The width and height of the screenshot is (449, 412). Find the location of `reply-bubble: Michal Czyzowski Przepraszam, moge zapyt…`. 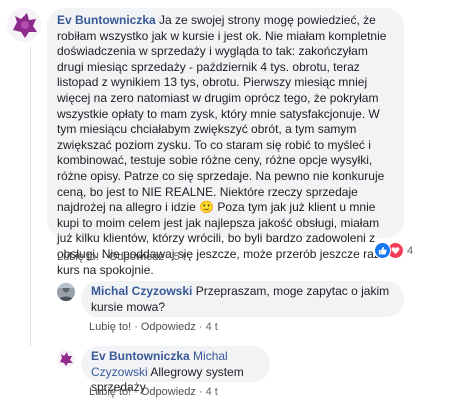

reply-bubble: Michal Czyzowski Przepraszam, moge zapyt… is located at coordinates (242, 299).